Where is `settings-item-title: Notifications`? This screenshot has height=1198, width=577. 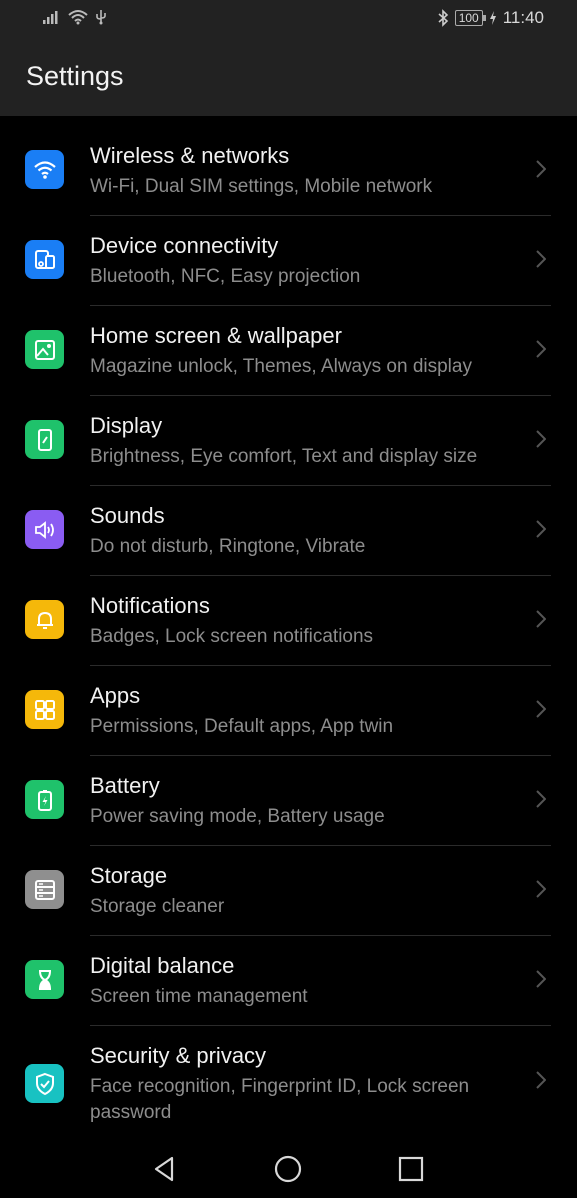
settings-item-title: Notifications is located at coordinates (150, 605).